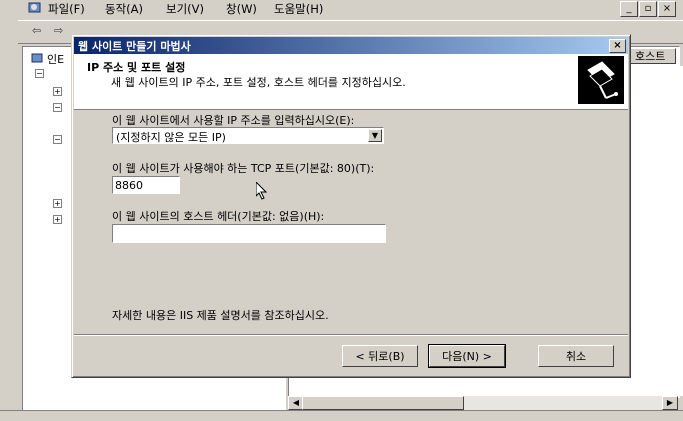 This screenshot has height=421, width=683. What do you see at coordinates (383, 403) in the screenshot?
I see `scroll-thumb` at bounding box center [383, 403].